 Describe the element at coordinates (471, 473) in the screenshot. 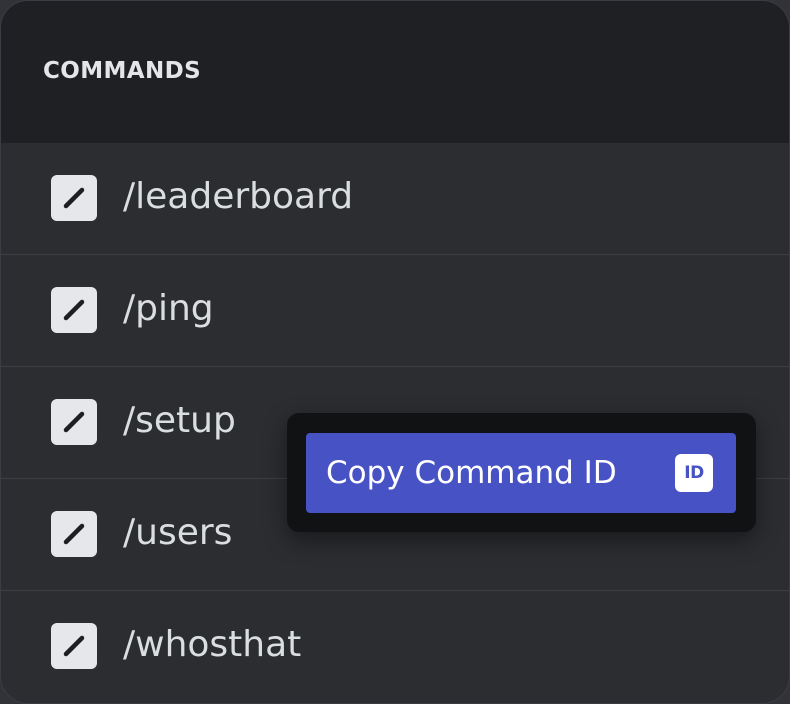

I see `menu-item-label: Copy Command ID` at that location.